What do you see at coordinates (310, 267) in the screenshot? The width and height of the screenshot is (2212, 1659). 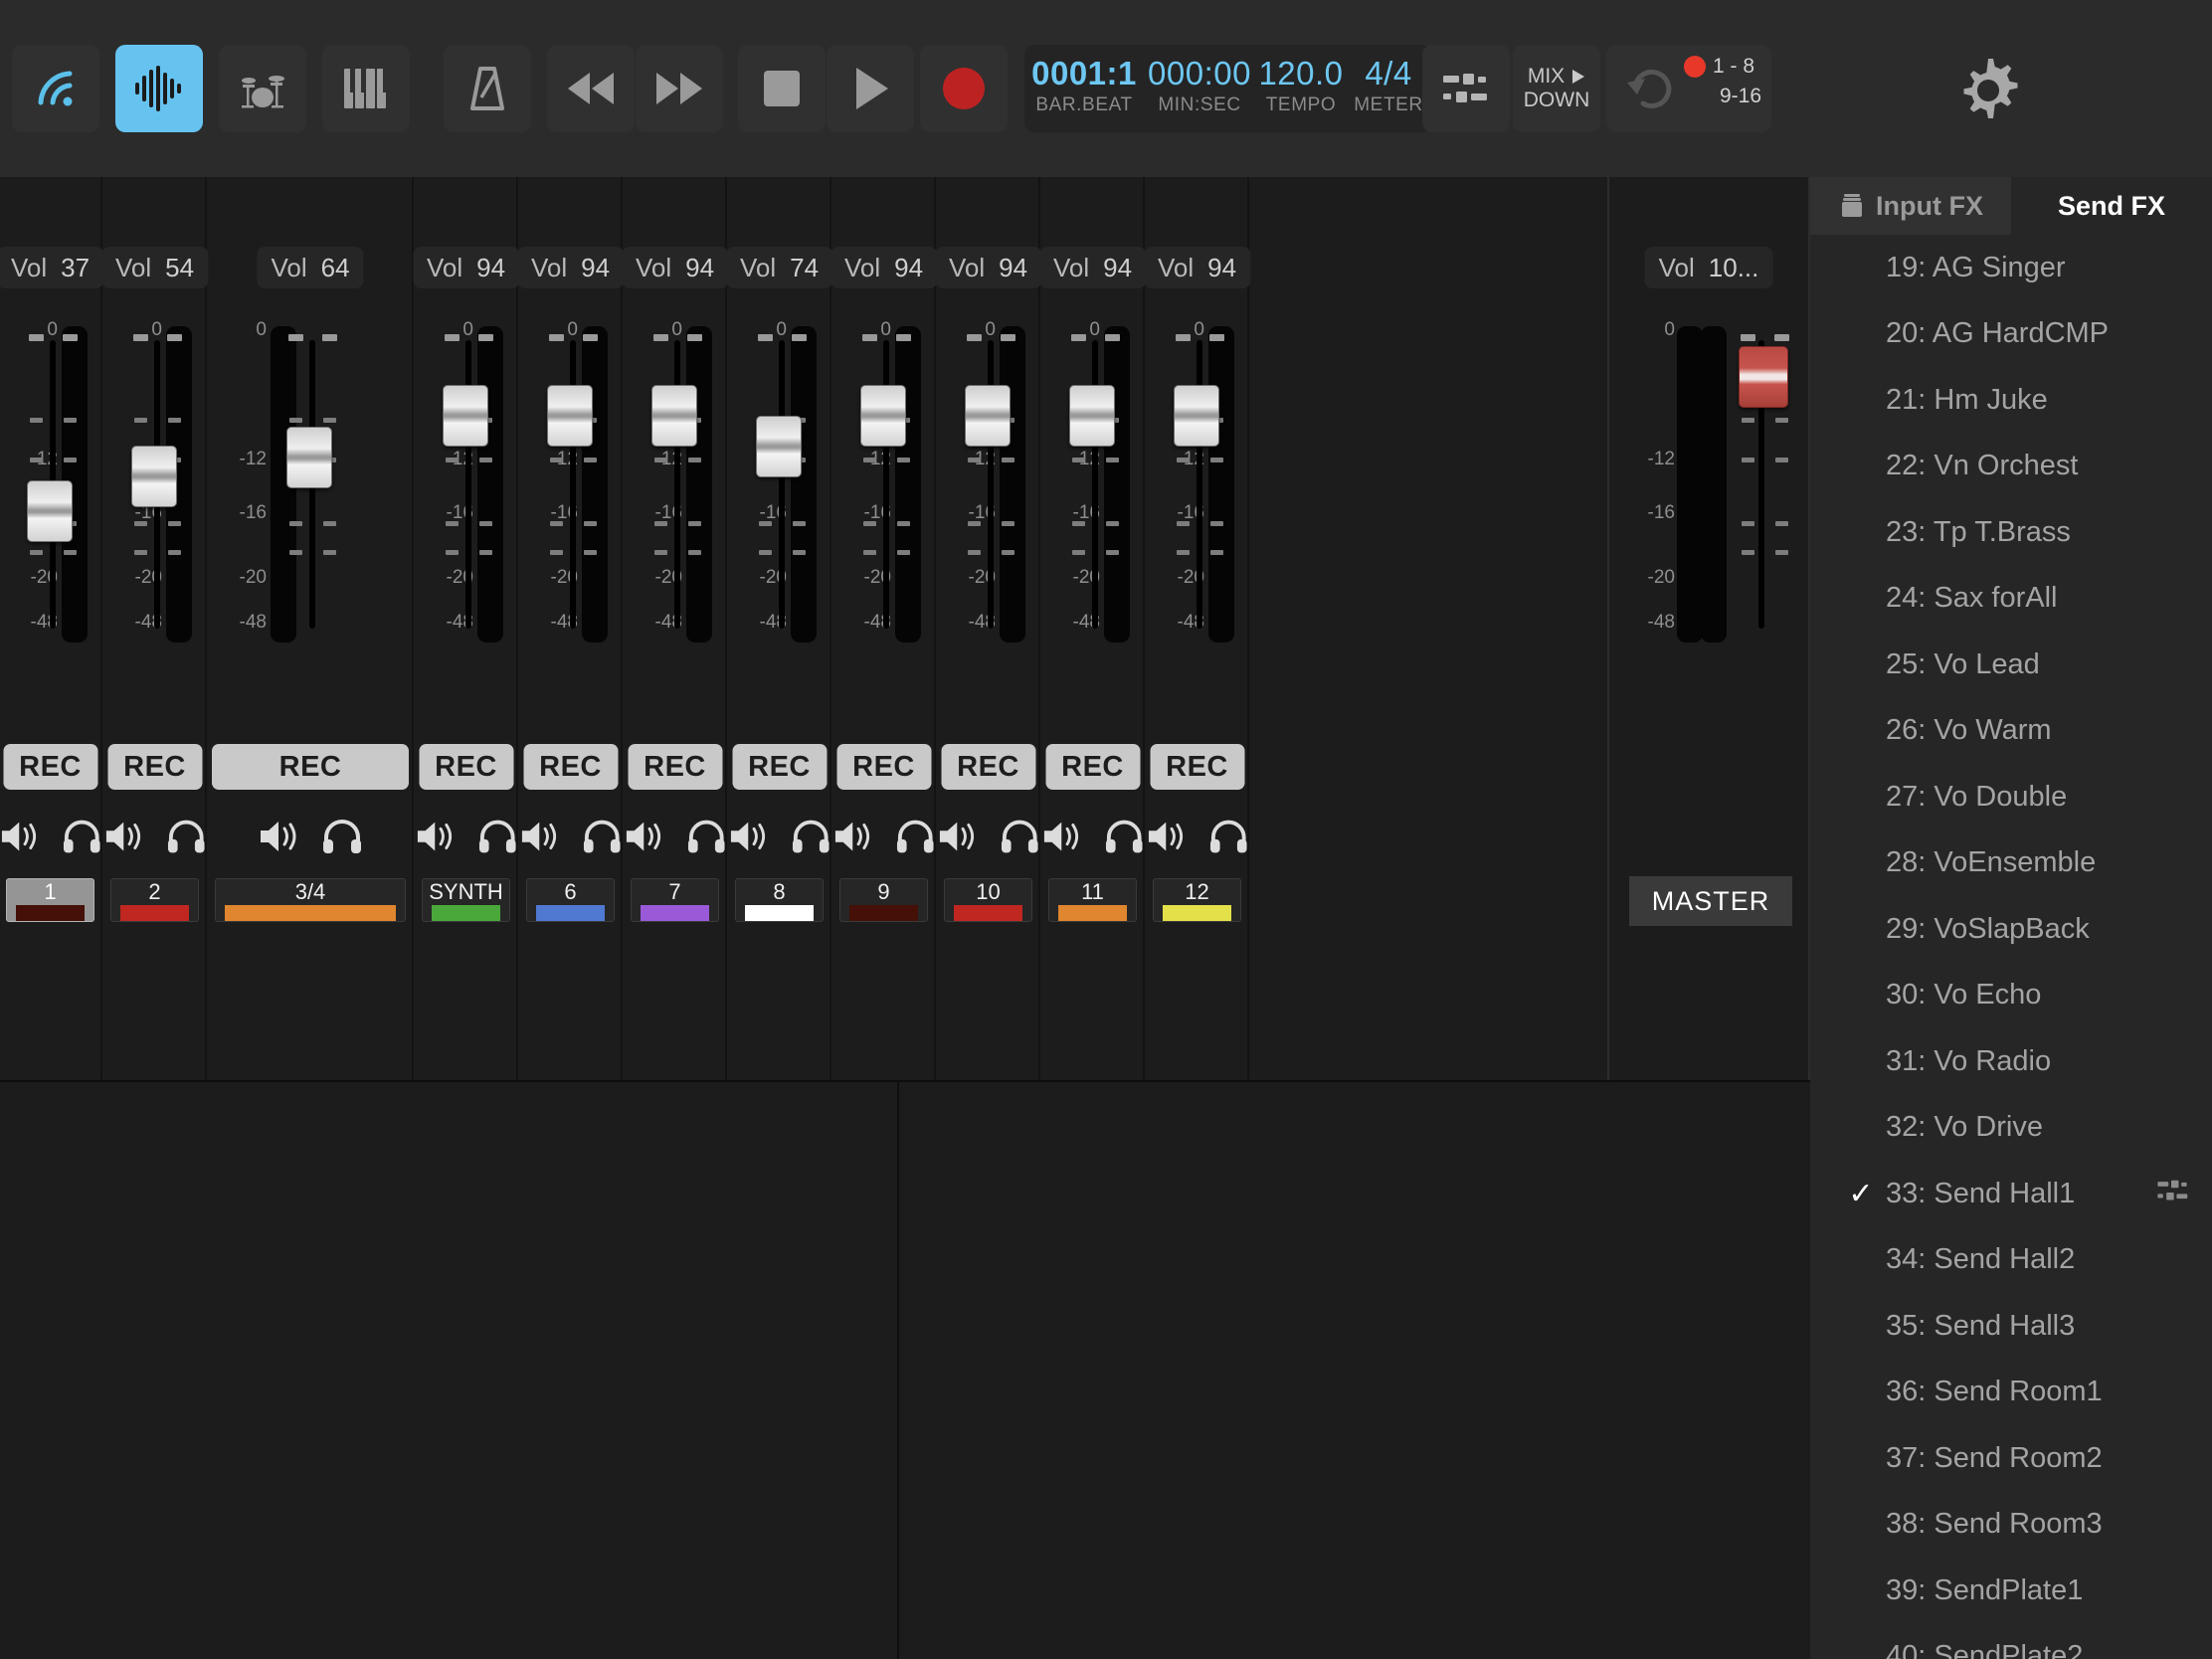 I see `channel-volume-pill: Vol 64` at bounding box center [310, 267].